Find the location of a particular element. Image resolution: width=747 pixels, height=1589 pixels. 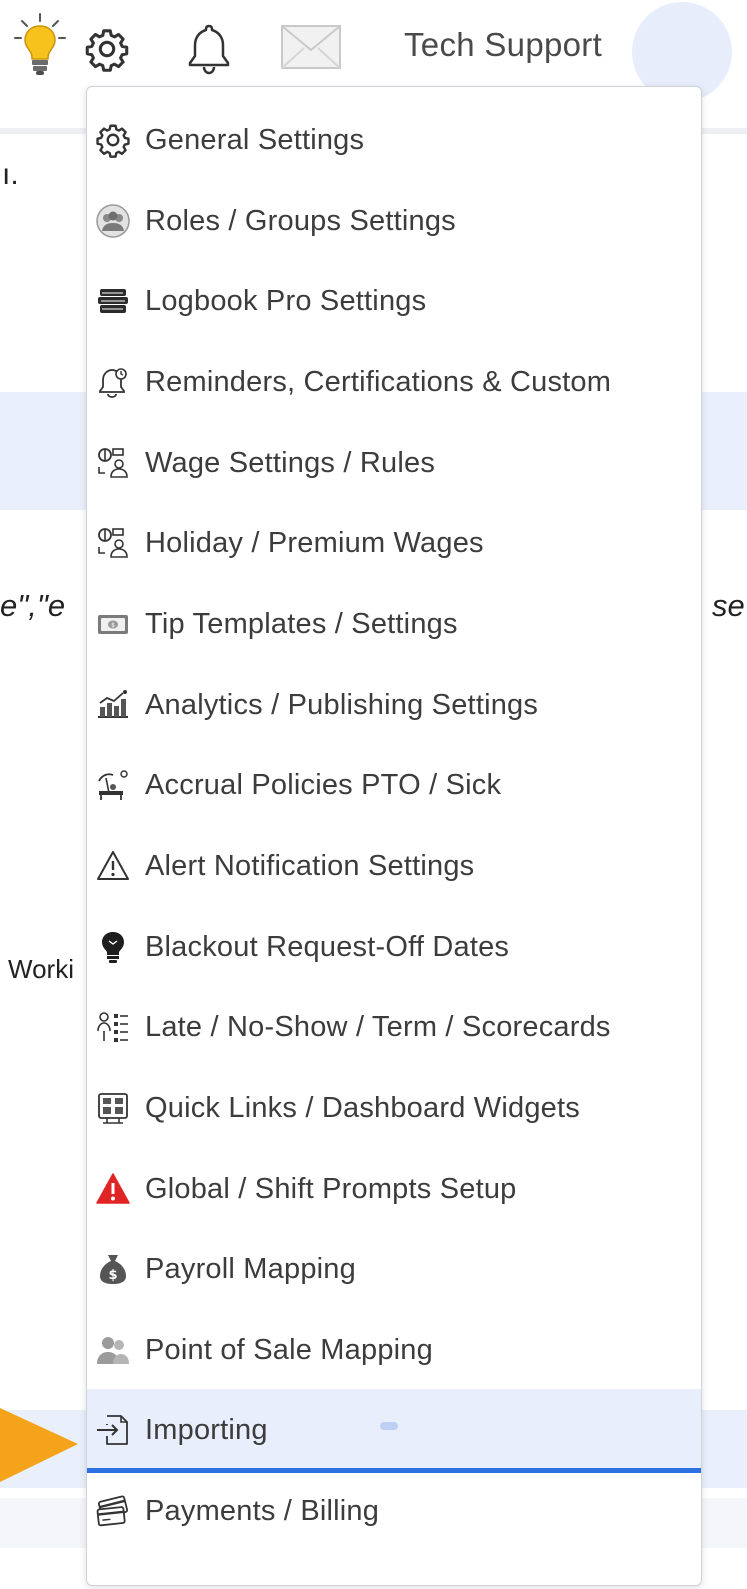

reminder-bell-icon is located at coordinates (113, 382).